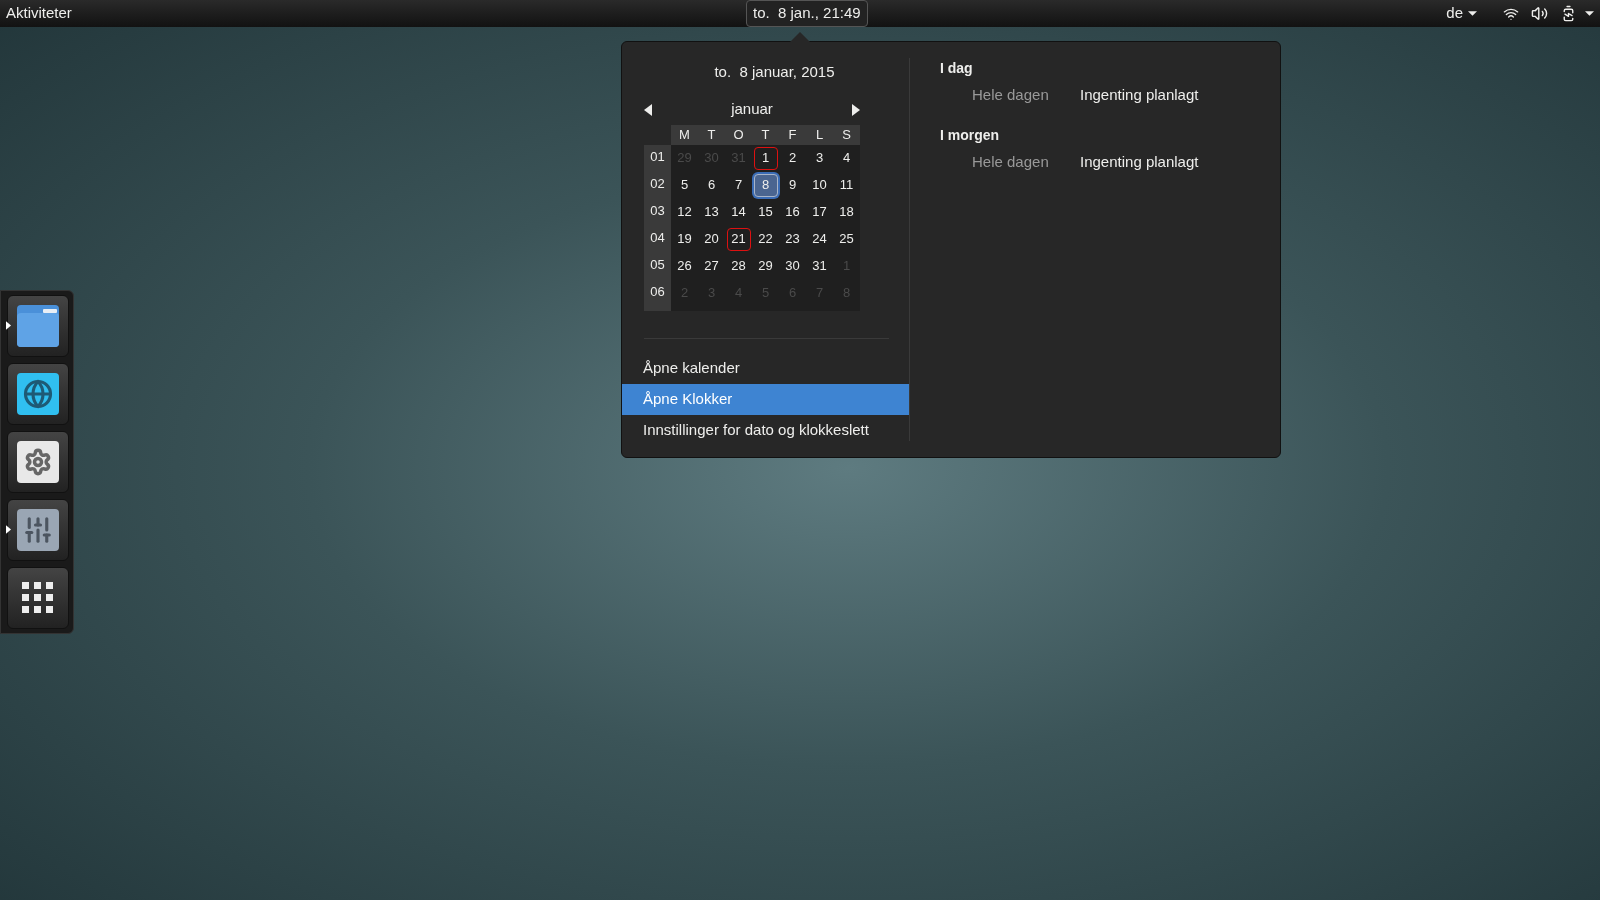 The height and width of the screenshot is (900, 1600). I want to click on day-button: 16, so click(792, 212).